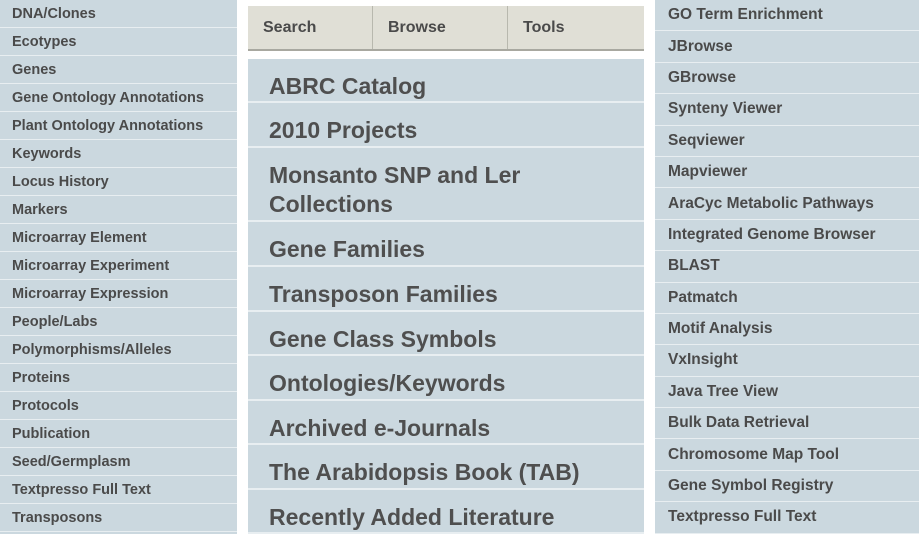 The image size is (919, 534). I want to click on tool-mapviewer: Mapviewer, so click(787, 173).